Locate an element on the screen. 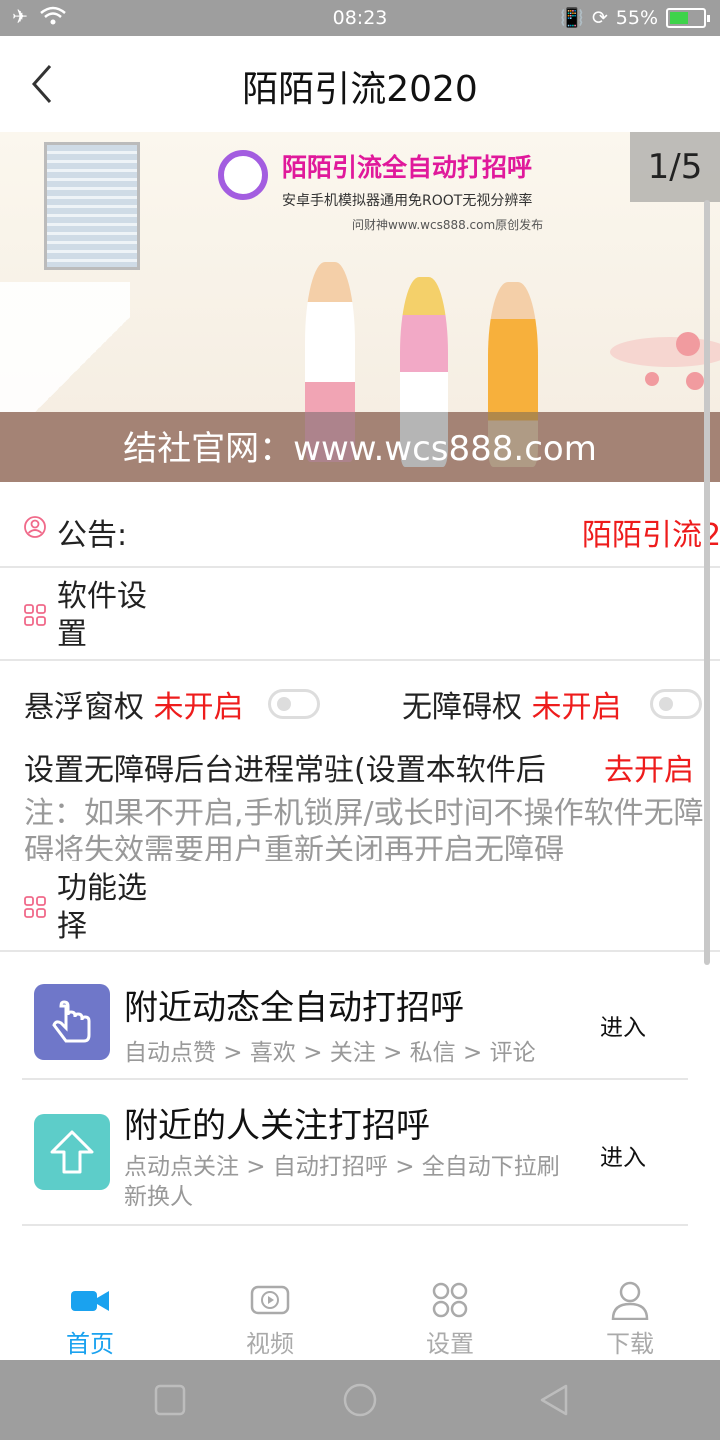 The height and width of the screenshot is (1440, 720). background-resident-text: 设置无障碍后台进程常驻(设置本软件后 is located at coordinates (285, 770).